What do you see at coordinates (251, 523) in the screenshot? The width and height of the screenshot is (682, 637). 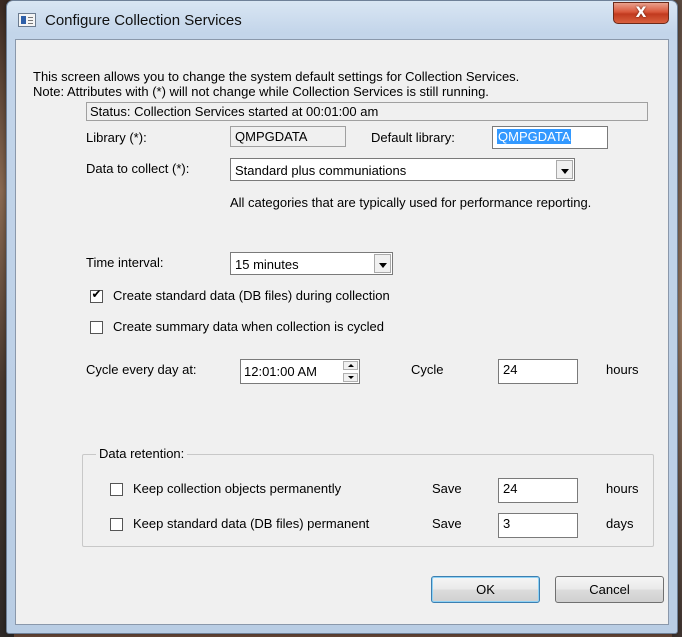 I see `keep-standard-label: Keep standard data (DB files) permanent` at bounding box center [251, 523].